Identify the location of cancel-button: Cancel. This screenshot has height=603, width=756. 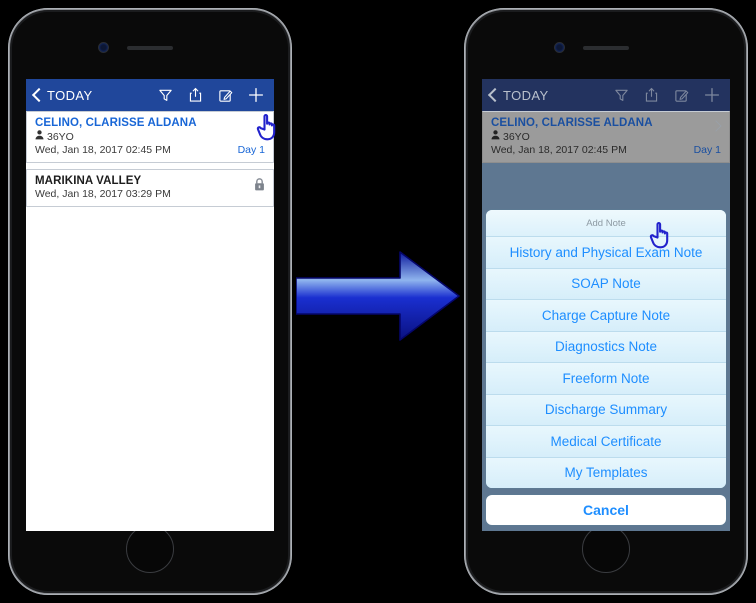
(606, 510).